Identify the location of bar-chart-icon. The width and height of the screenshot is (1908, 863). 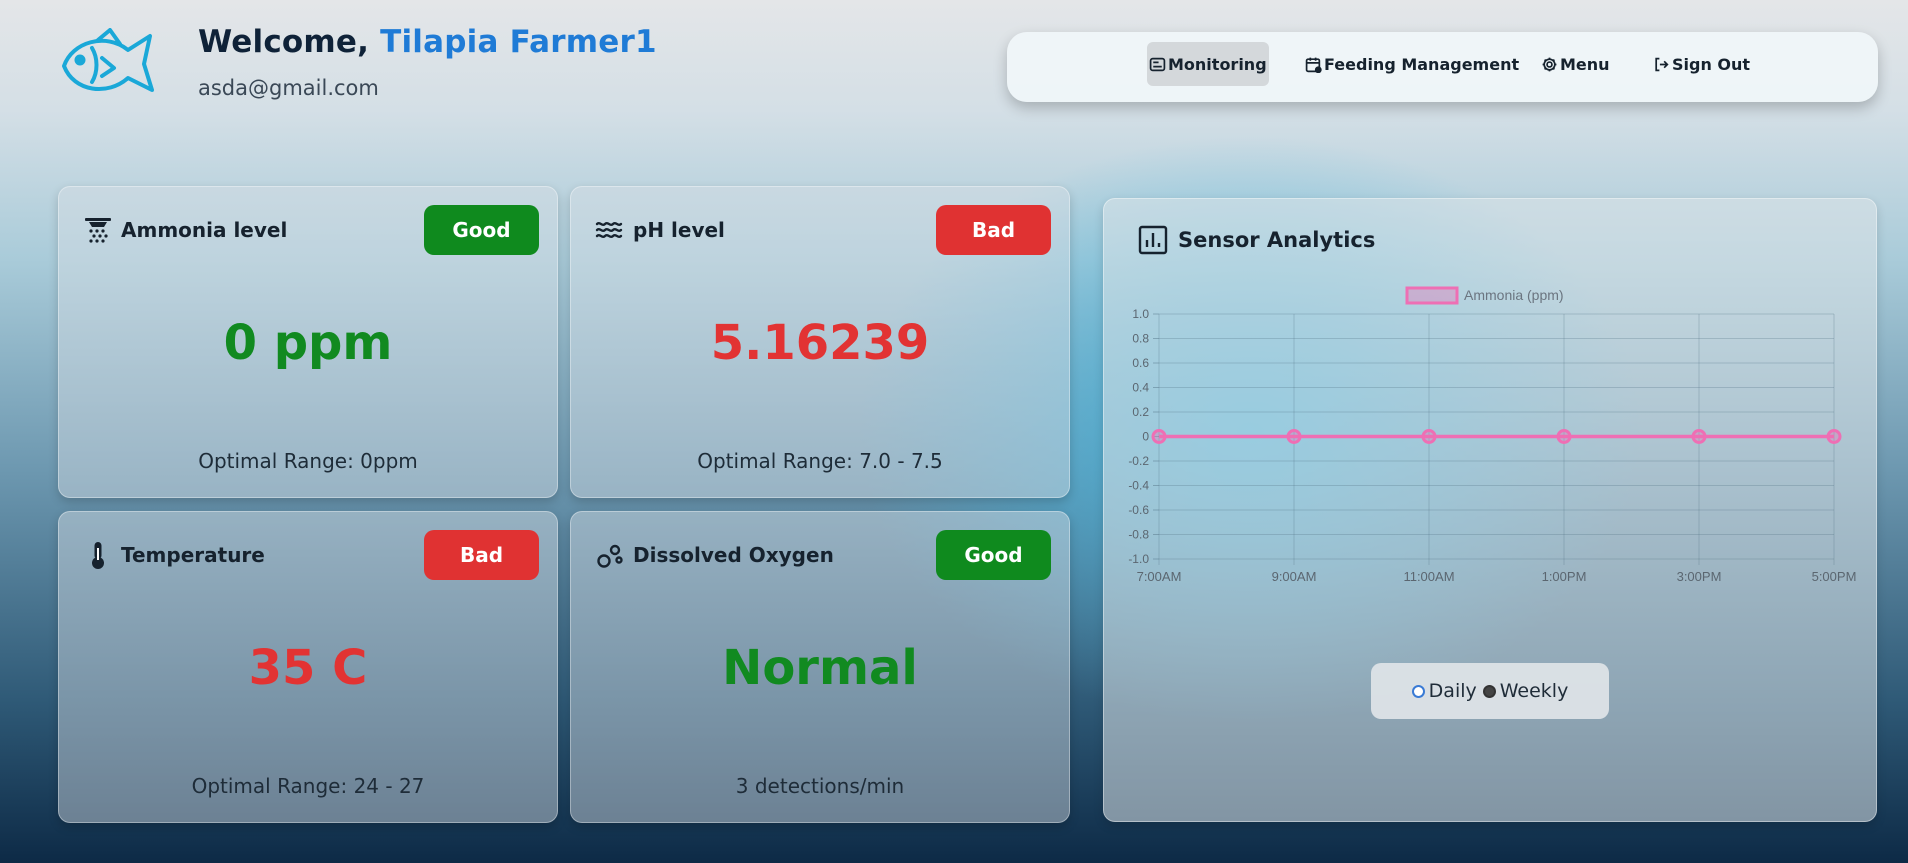
(1153, 240).